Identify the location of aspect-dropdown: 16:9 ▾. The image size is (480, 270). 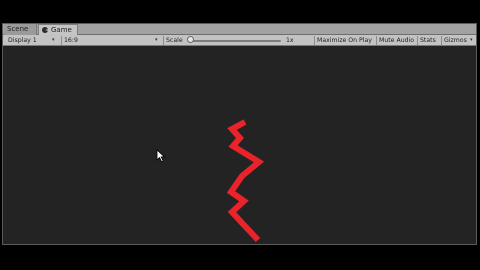
(111, 40).